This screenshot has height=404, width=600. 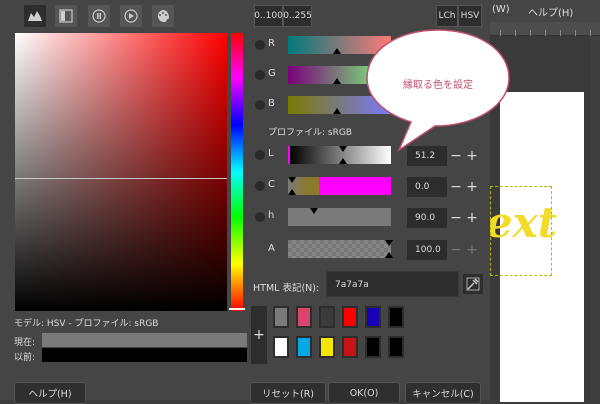 What do you see at coordinates (25, 358) in the screenshot?
I see `previous-label: 以前:` at bounding box center [25, 358].